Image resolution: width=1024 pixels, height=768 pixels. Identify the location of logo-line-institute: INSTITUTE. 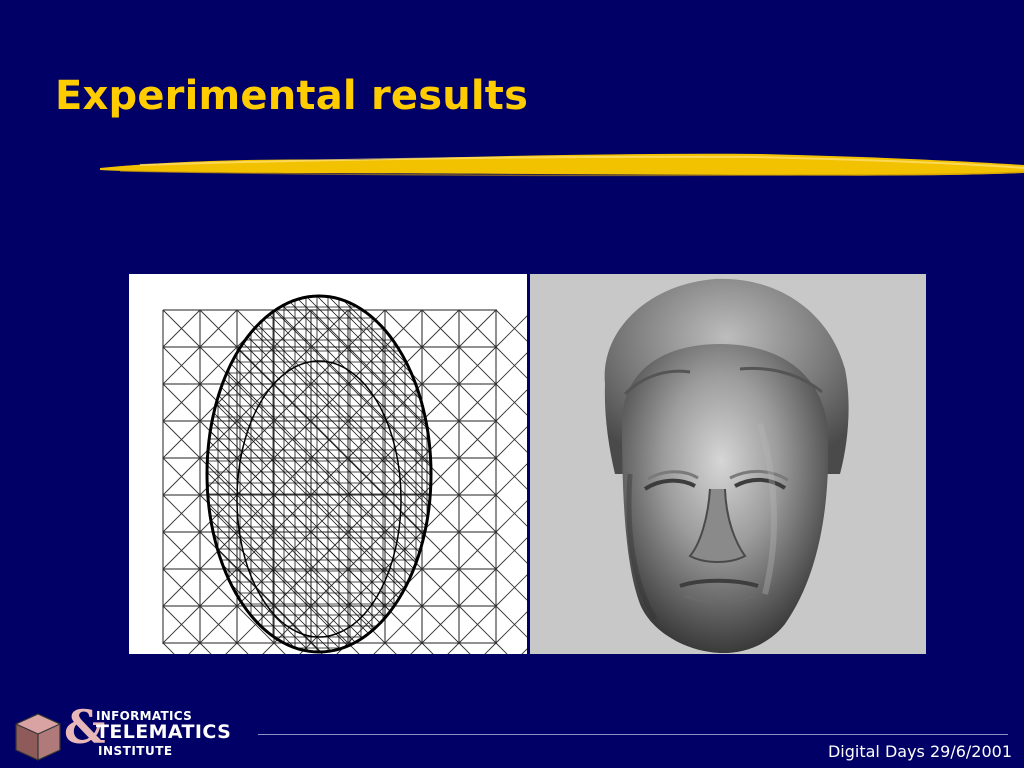
(135, 751).